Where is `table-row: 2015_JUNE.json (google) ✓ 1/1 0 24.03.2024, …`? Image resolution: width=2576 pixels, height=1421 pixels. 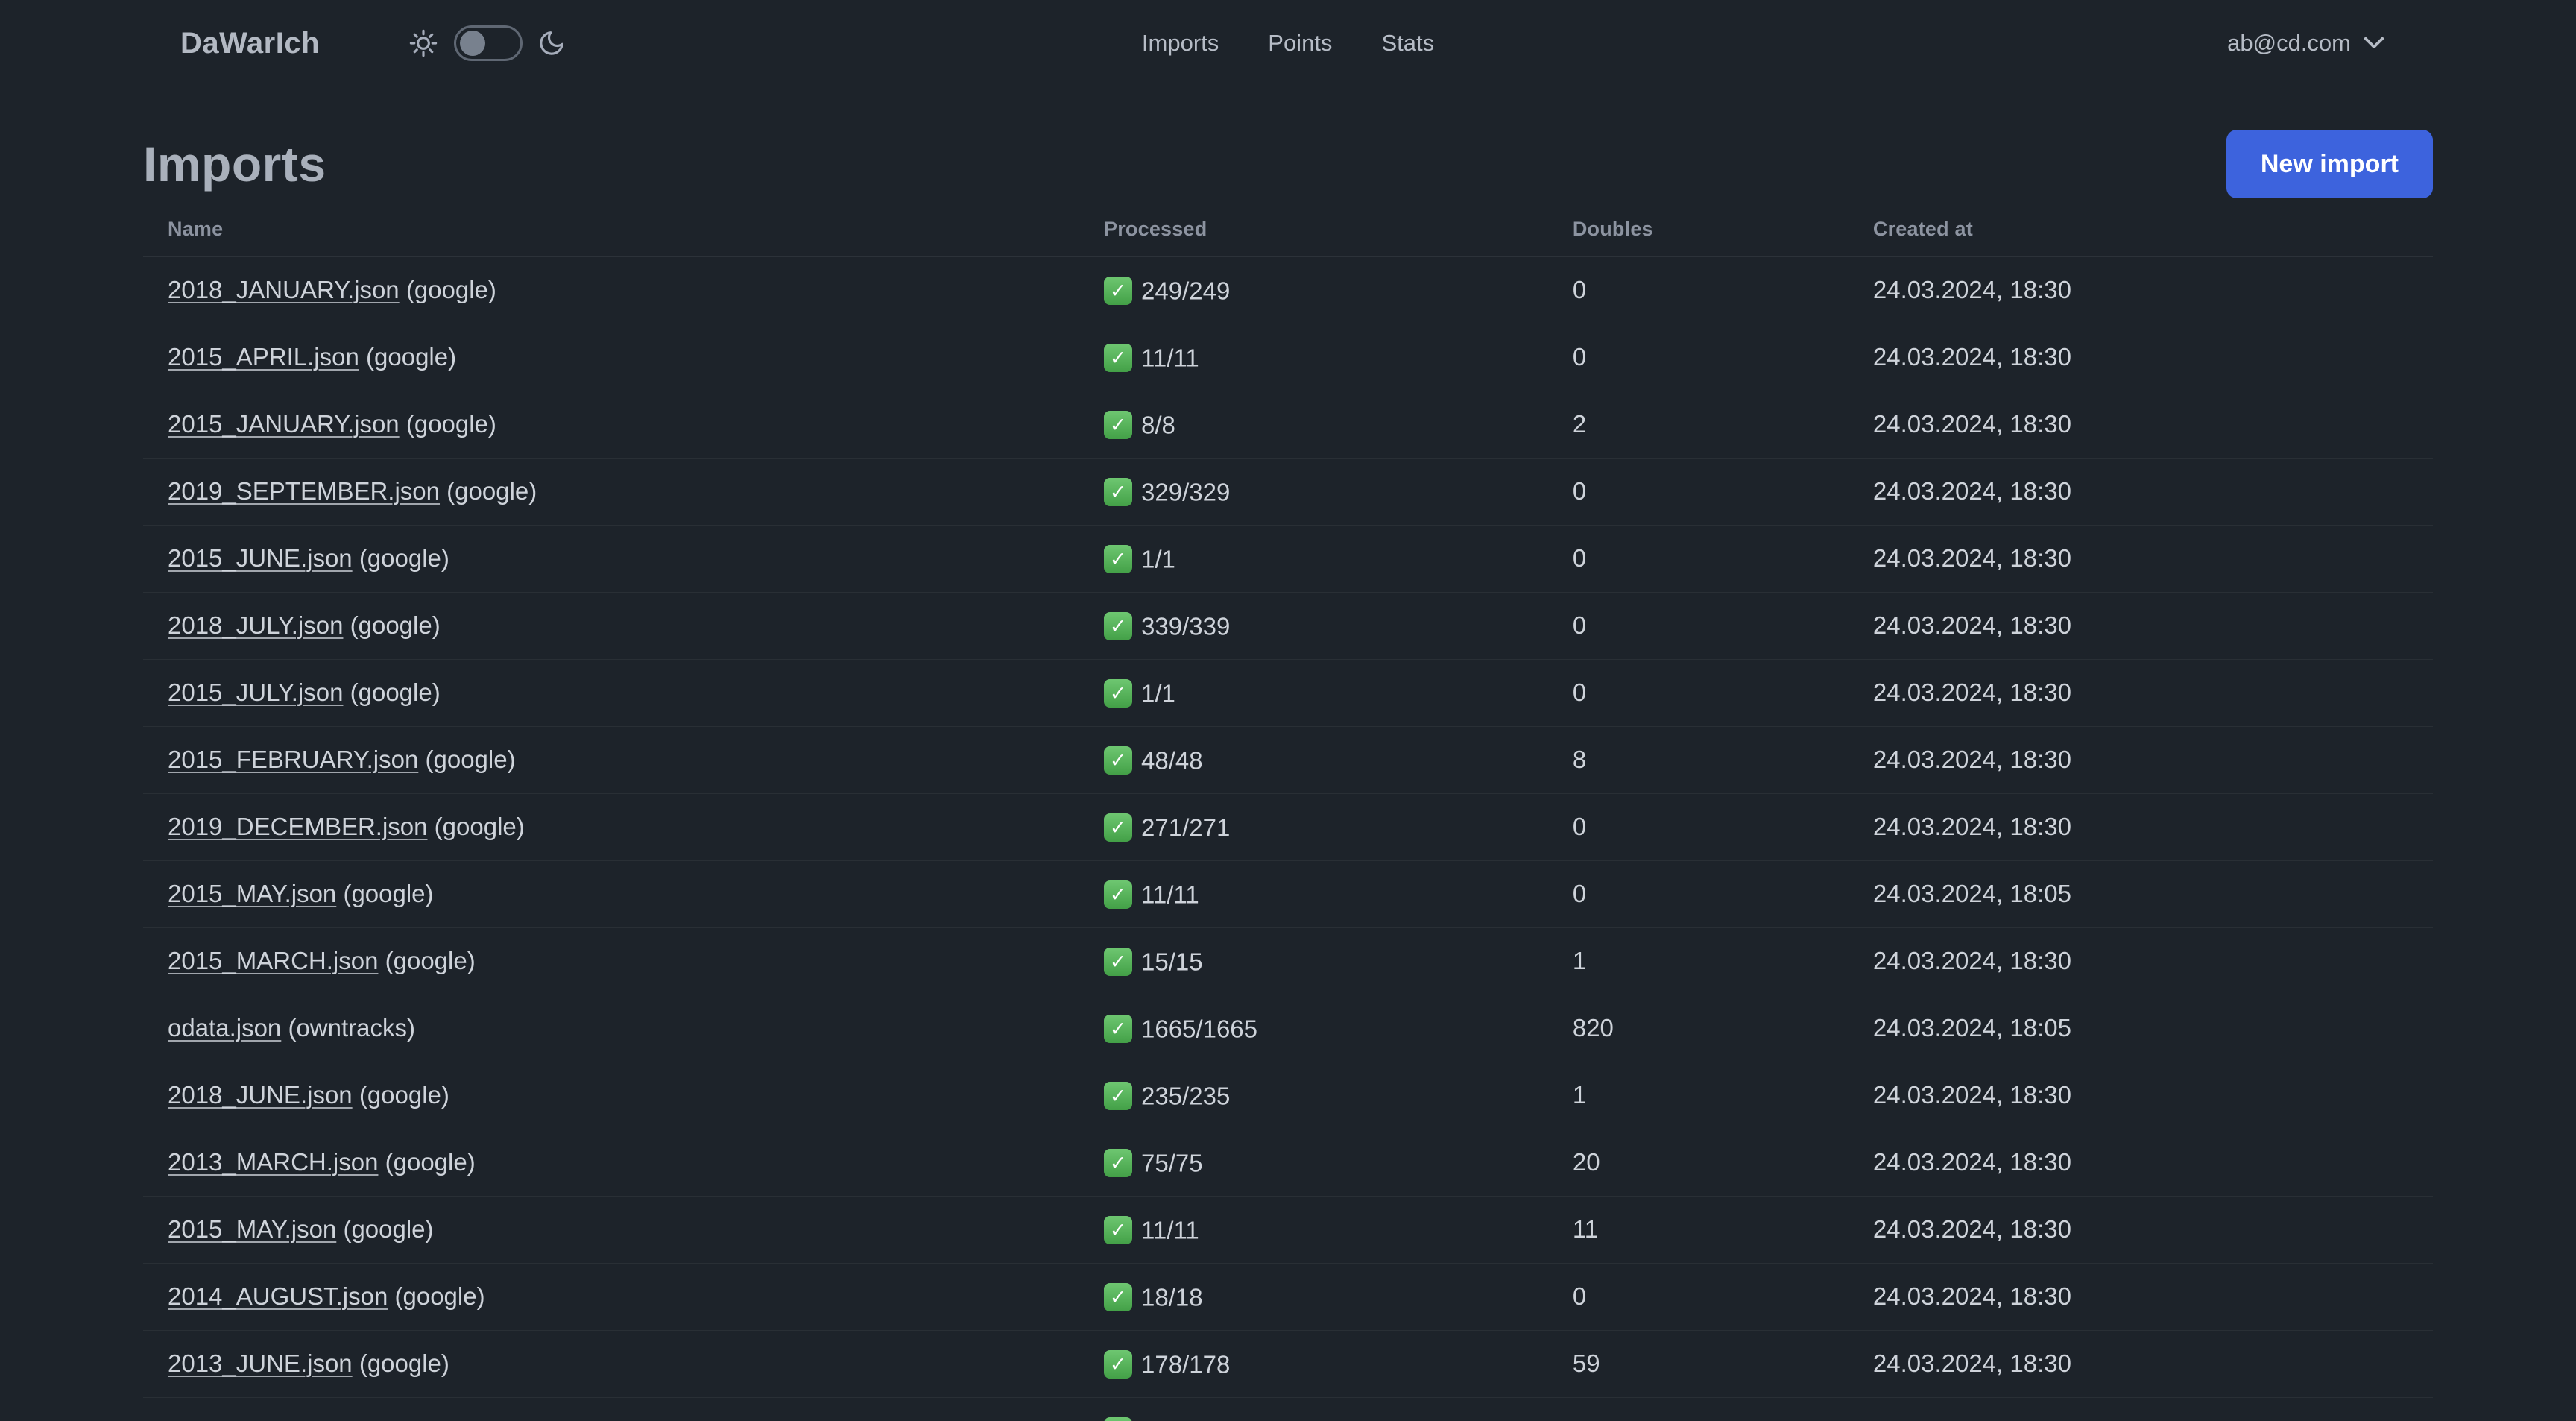 table-row: 2015_JUNE.json (google) ✓ 1/1 0 24.03.2024, … is located at coordinates (1288, 558).